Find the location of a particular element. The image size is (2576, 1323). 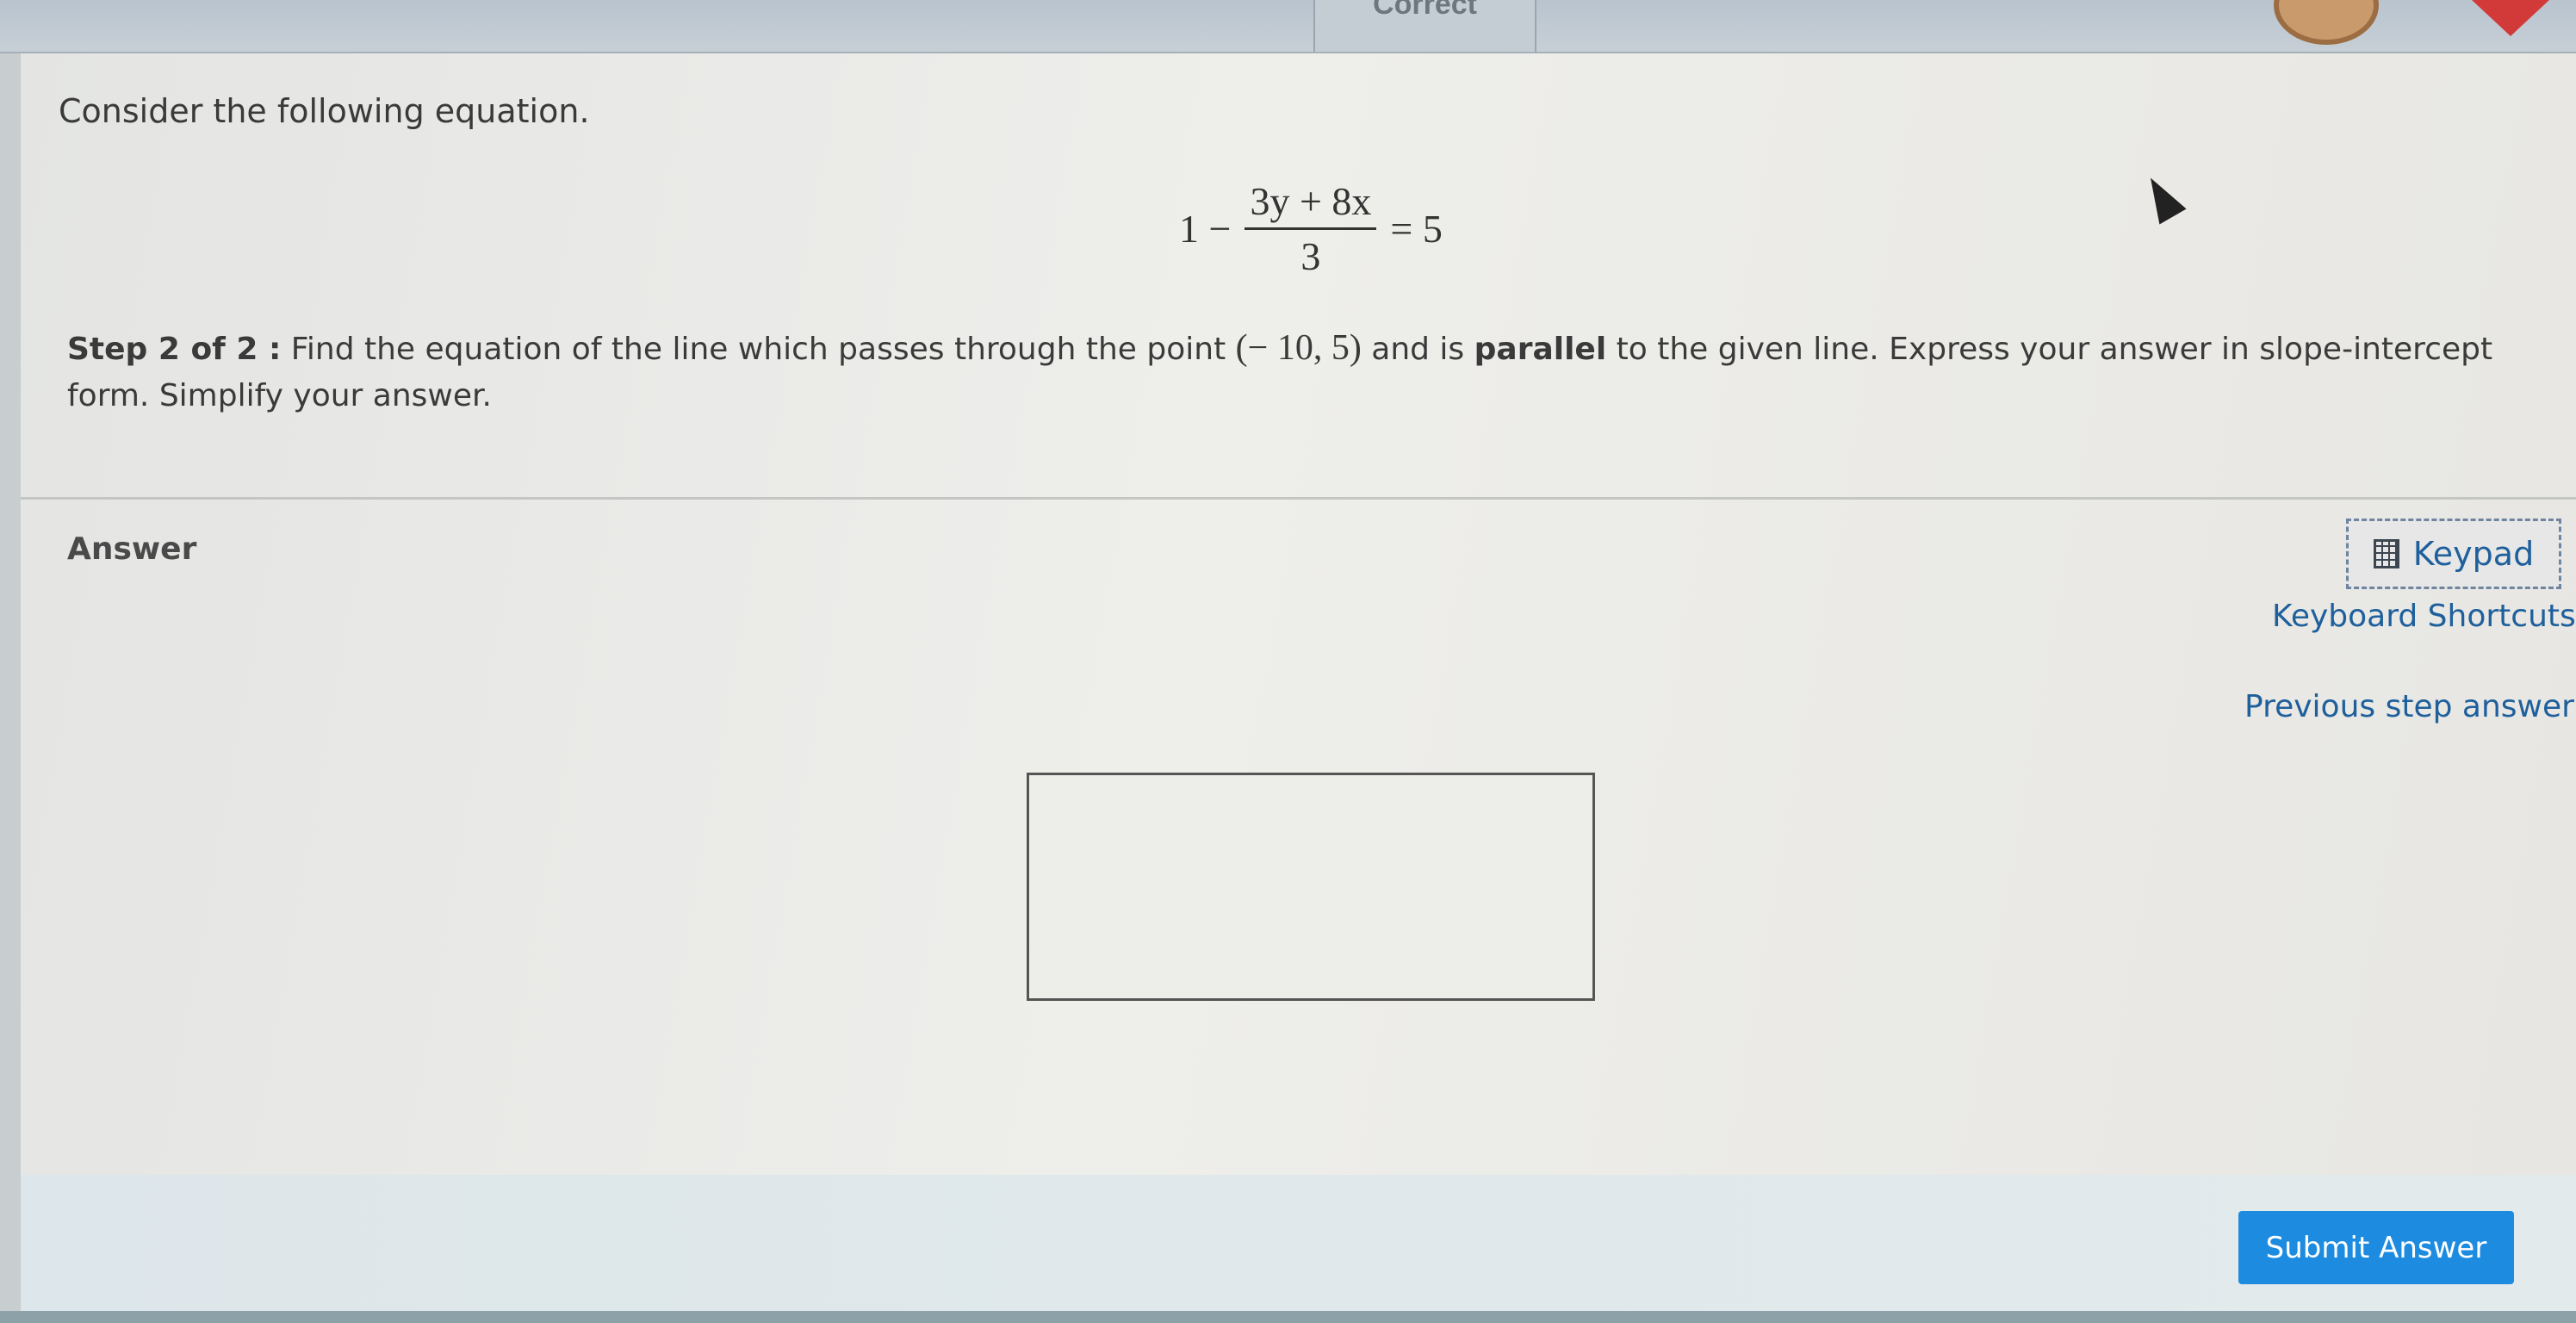

equation-right: = 5 is located at coordinates (1416, 229).